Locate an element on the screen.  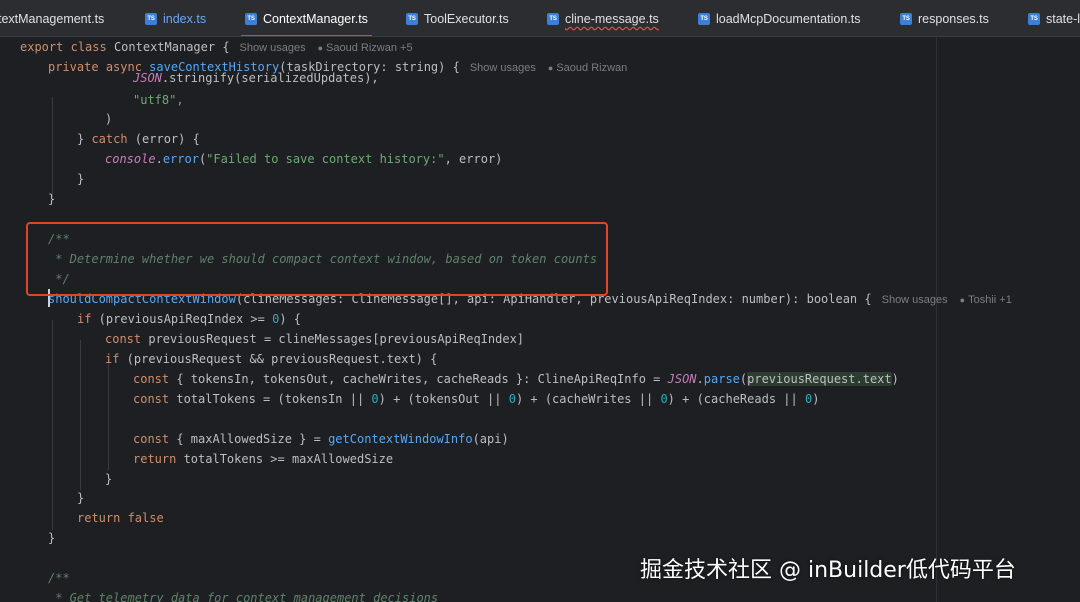
tab-state: TS state-l is located at coordinates (1054, 18).